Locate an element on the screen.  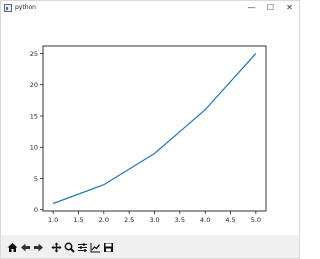
title-bar: python — ☐ ✕ is located at coordinates (150, 7).